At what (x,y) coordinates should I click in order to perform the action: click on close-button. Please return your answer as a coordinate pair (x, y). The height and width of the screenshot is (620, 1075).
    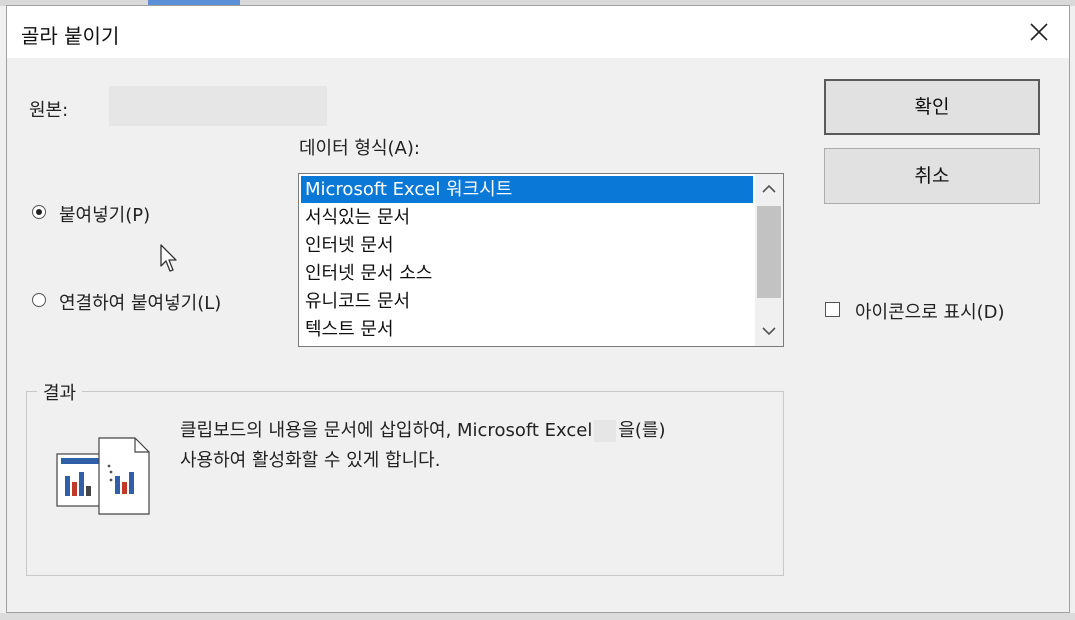
    Looking at the image, I should click on (1039, 32).